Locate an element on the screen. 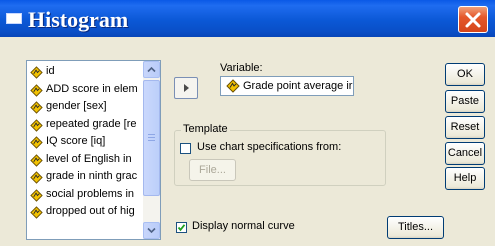 Image resolution: width=495 pixels, height=246 pixels. variable-field-value: Grade point average ir is located at coordinates (298, 86).